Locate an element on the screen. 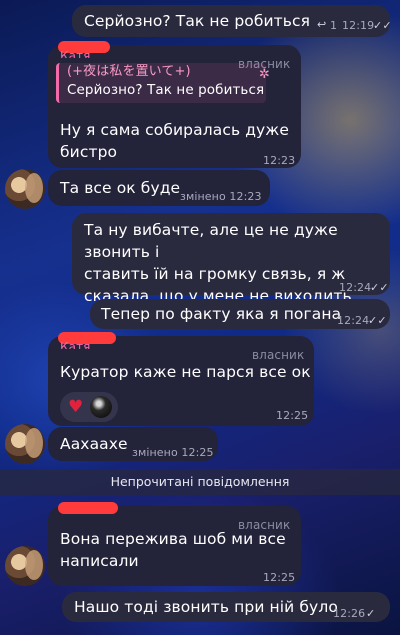  unread-separator: Непрочитані повідомлення is located at coordinates (200, 482).